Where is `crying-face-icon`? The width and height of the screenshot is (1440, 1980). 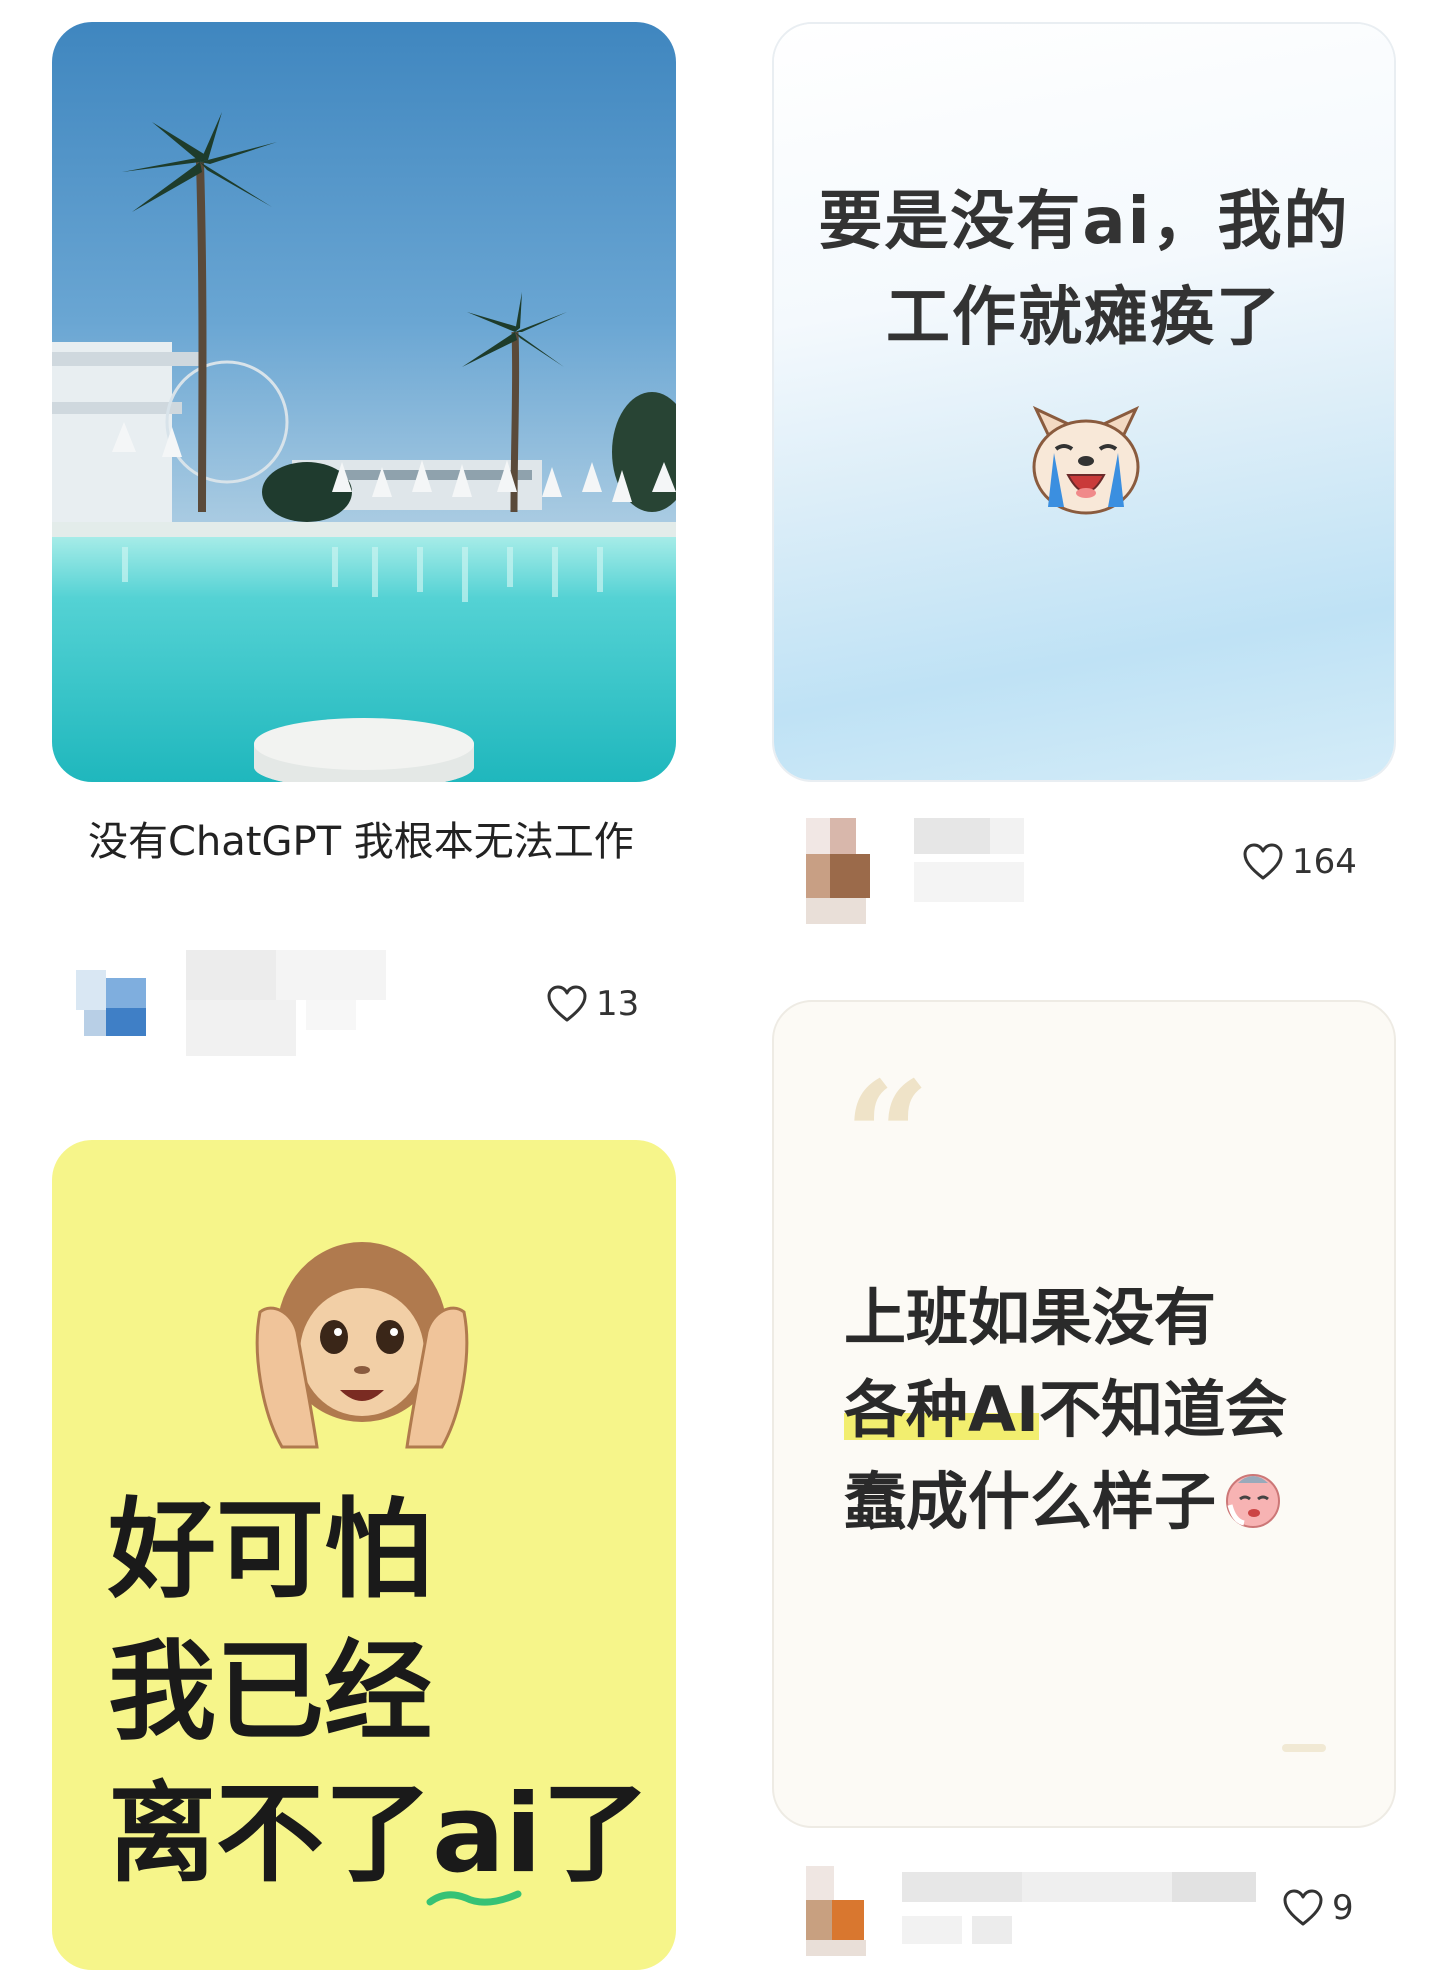 crying-face-icon is located at coordinates (1253, 1501).